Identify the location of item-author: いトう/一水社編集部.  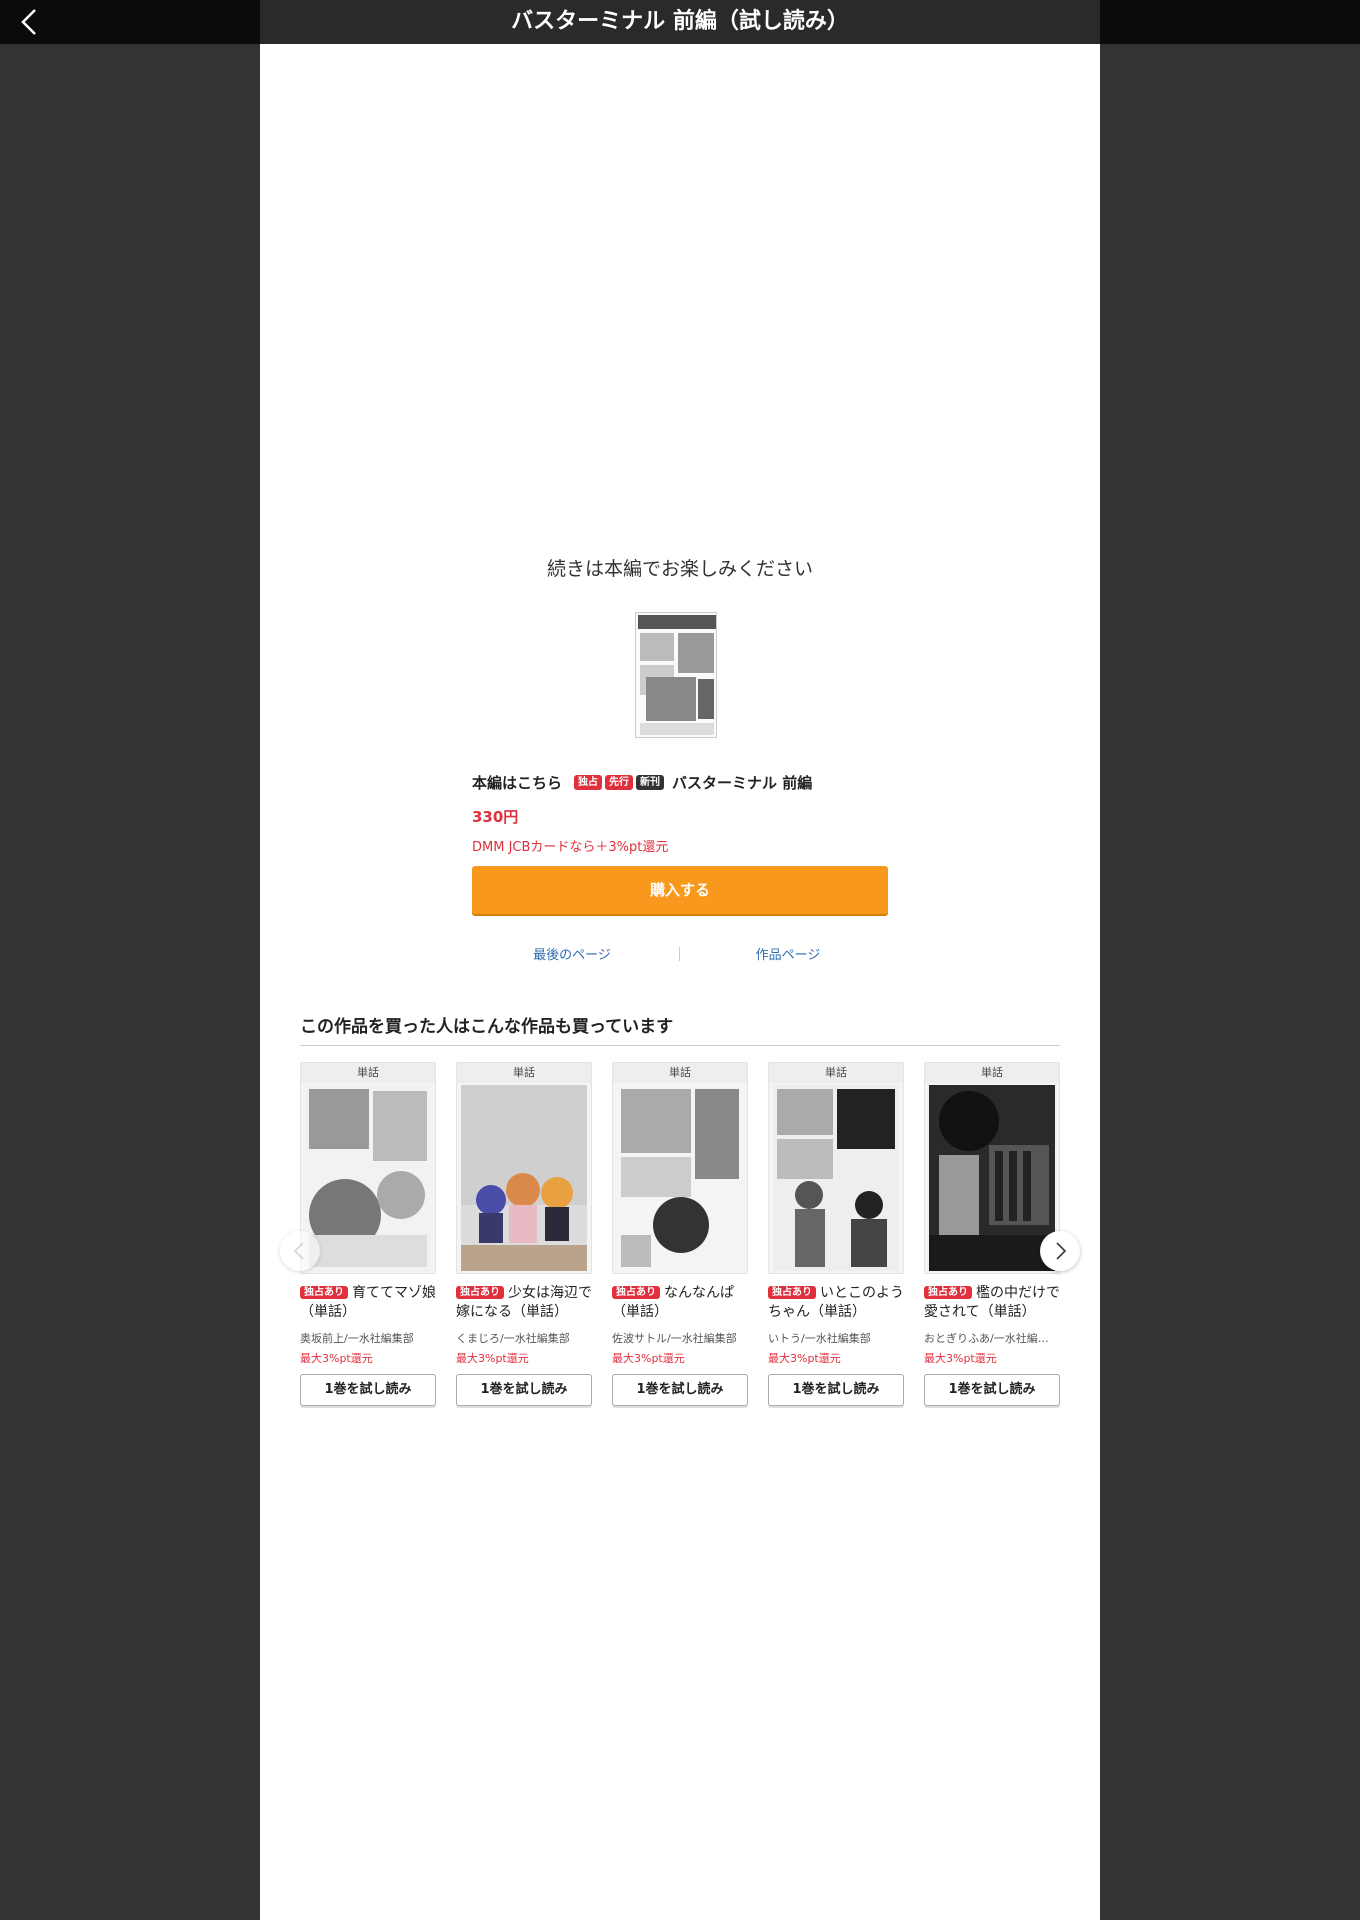
(819, 1338).